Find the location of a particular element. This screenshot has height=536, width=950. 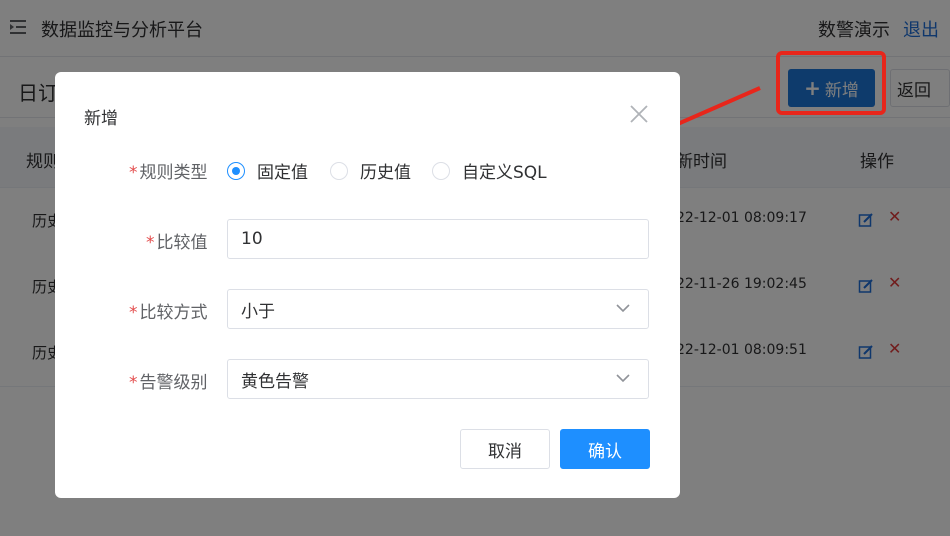

compare-value-label: * 比较值 is located at coordinates (177, 243).